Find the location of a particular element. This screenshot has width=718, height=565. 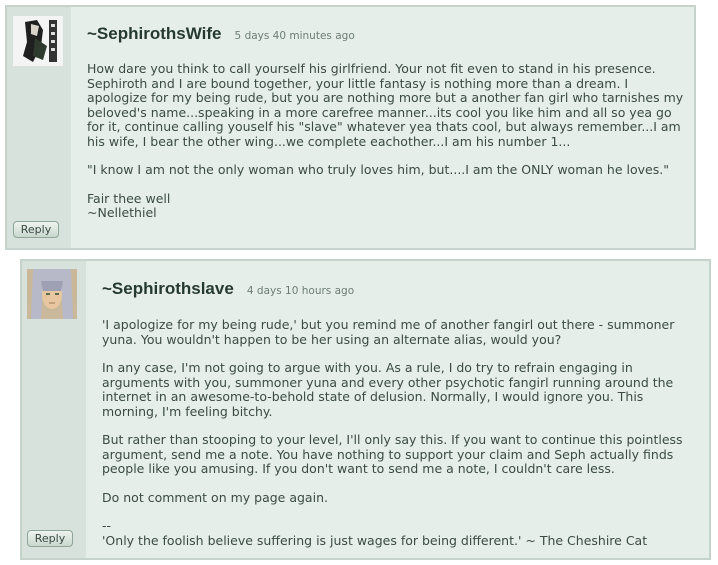

comment-paragraph: Do not comment on my page again. is located at coordinates (215, 497).